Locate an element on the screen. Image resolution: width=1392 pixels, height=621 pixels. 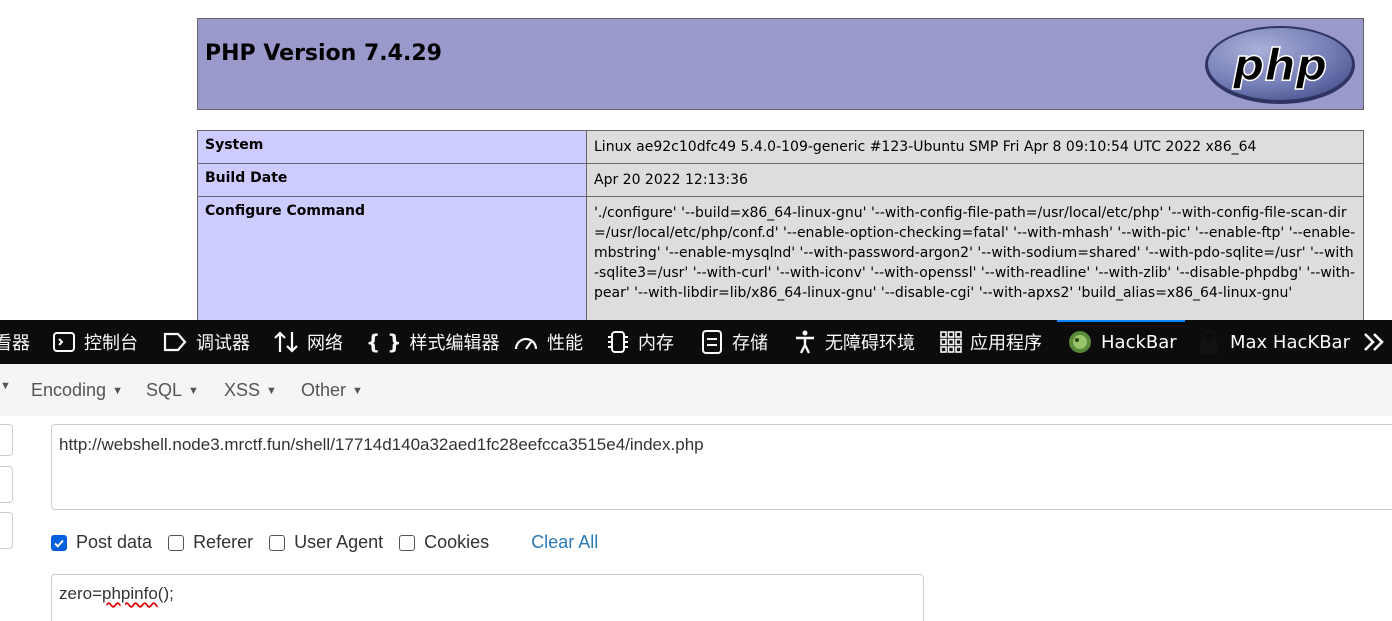
tab-memory: 内存 is located at coordinates (640, 342).